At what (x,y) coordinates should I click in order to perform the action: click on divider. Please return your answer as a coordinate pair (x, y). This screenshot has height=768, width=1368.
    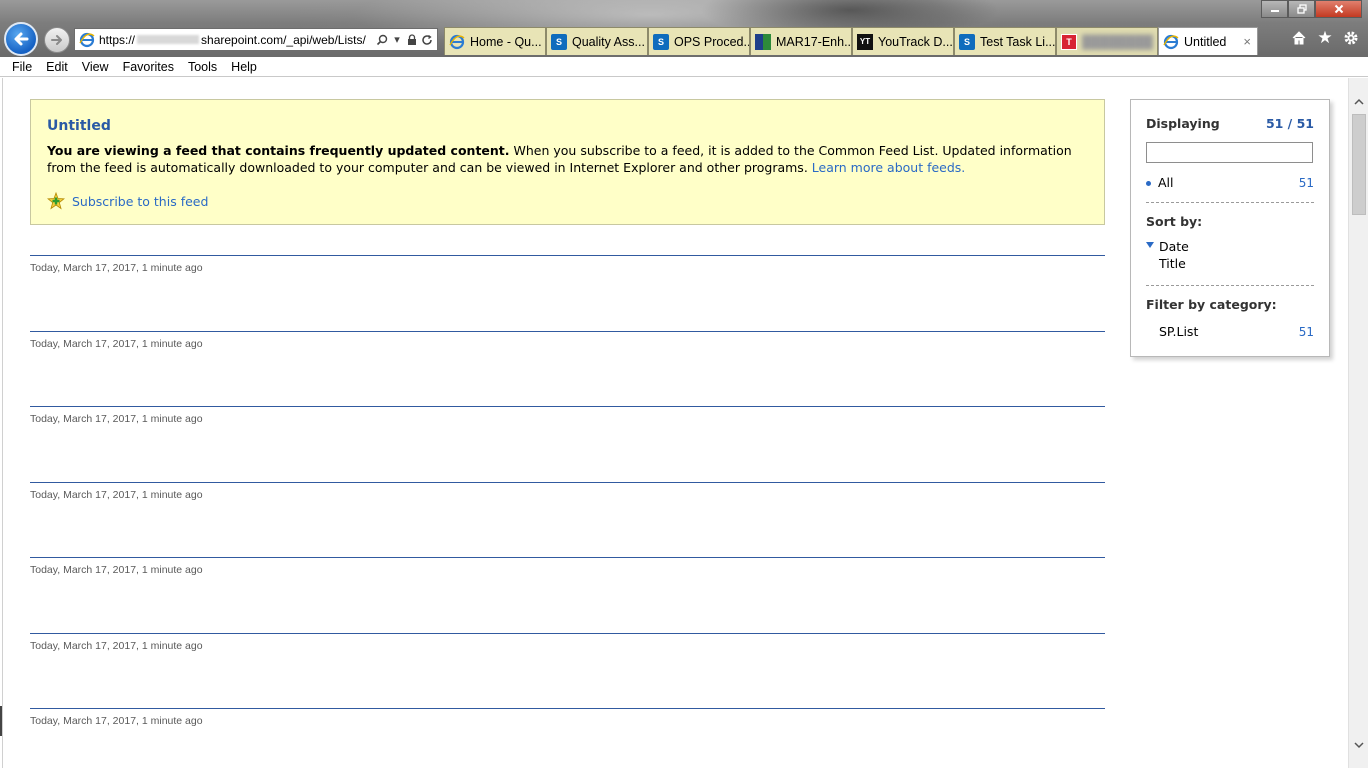
    Looking at the image, I should click on (1230, 202).